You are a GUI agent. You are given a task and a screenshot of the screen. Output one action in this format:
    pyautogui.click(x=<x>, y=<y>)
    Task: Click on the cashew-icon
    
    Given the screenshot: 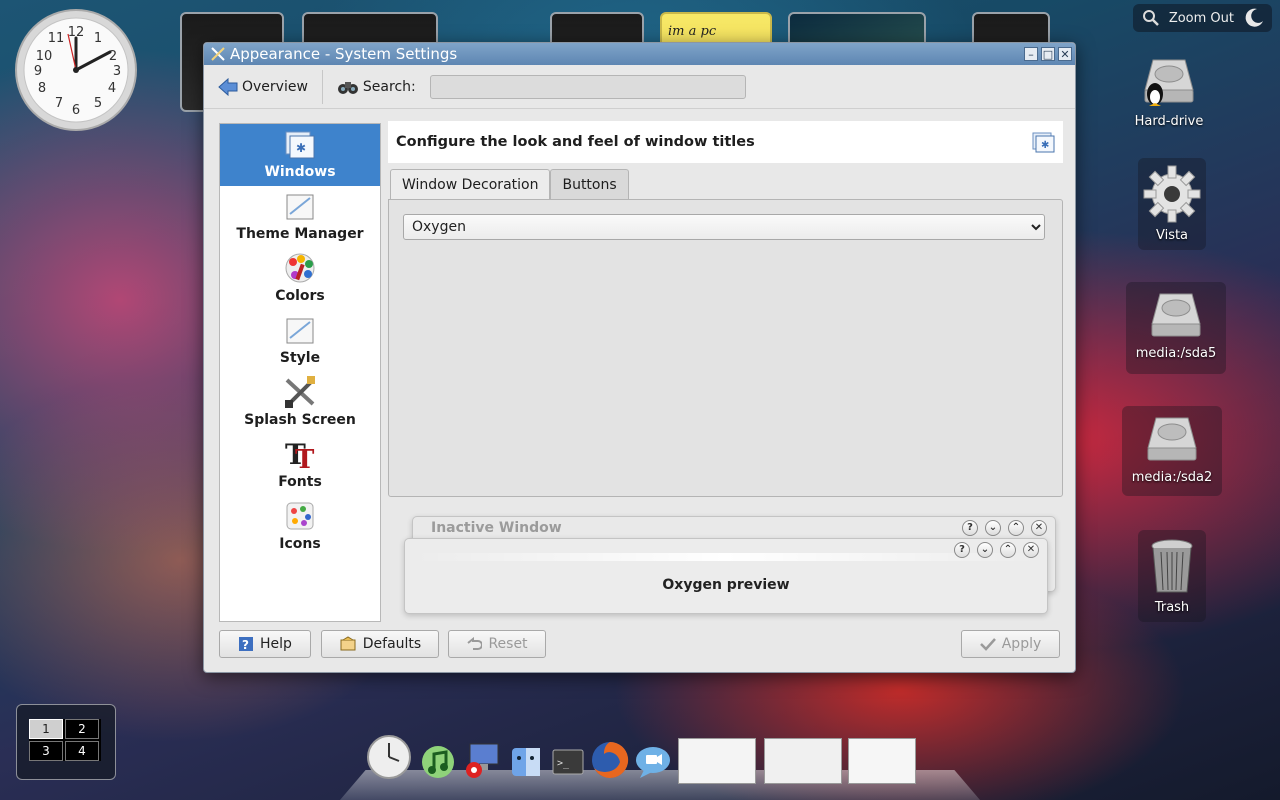 What is the action you would take?
    pyautogui.click(x=1254, y=18)
    